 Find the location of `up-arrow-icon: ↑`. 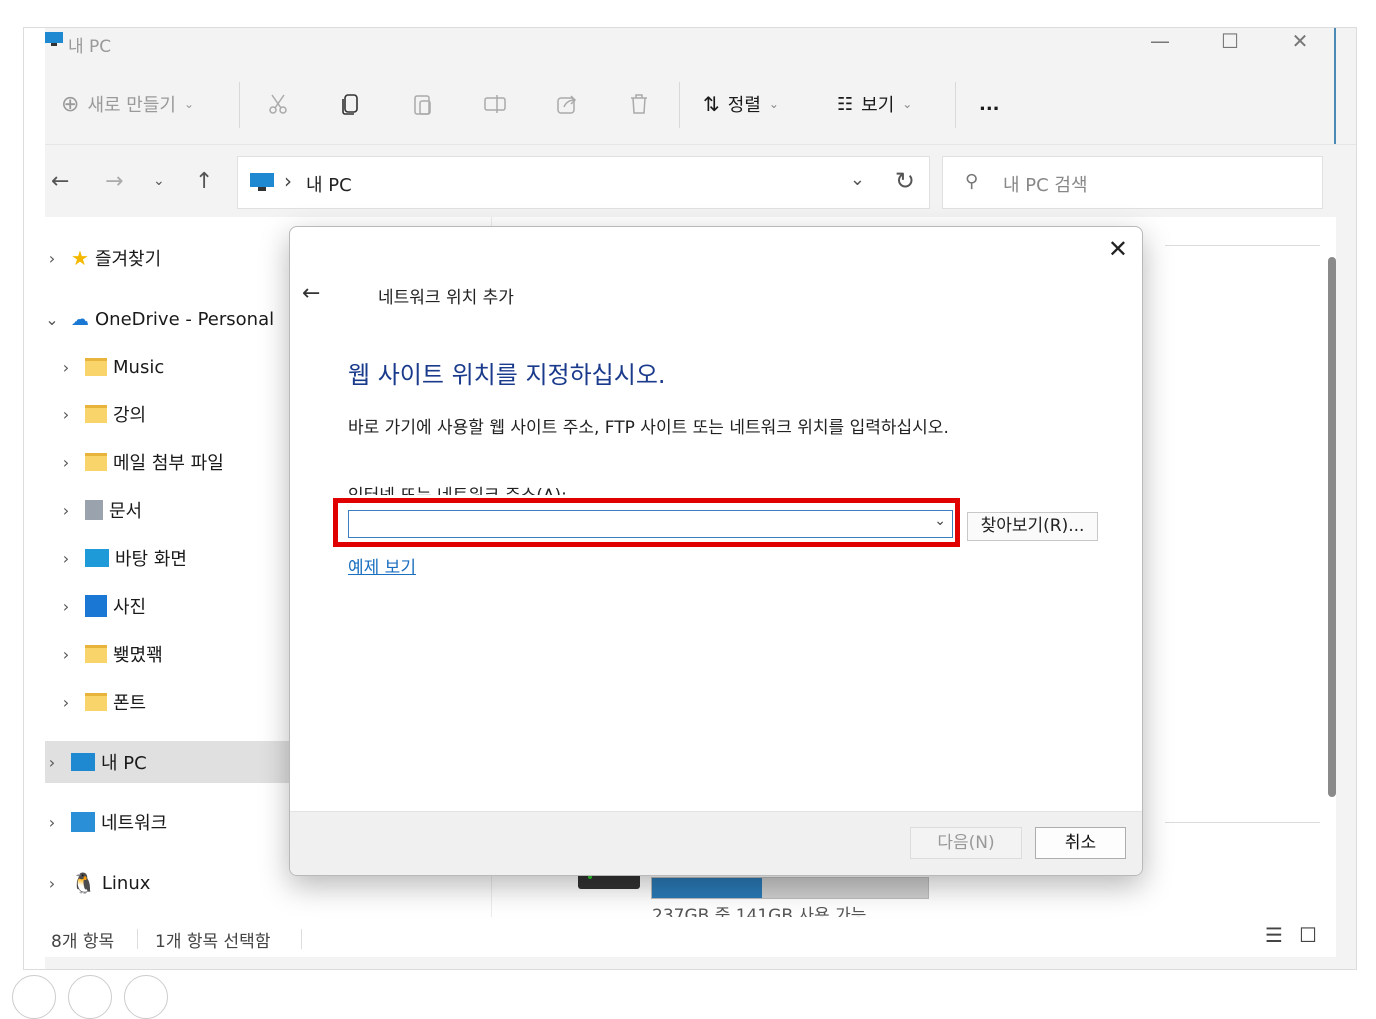

up-arrow-icon: ↑ is located at coordinates (204, 181).